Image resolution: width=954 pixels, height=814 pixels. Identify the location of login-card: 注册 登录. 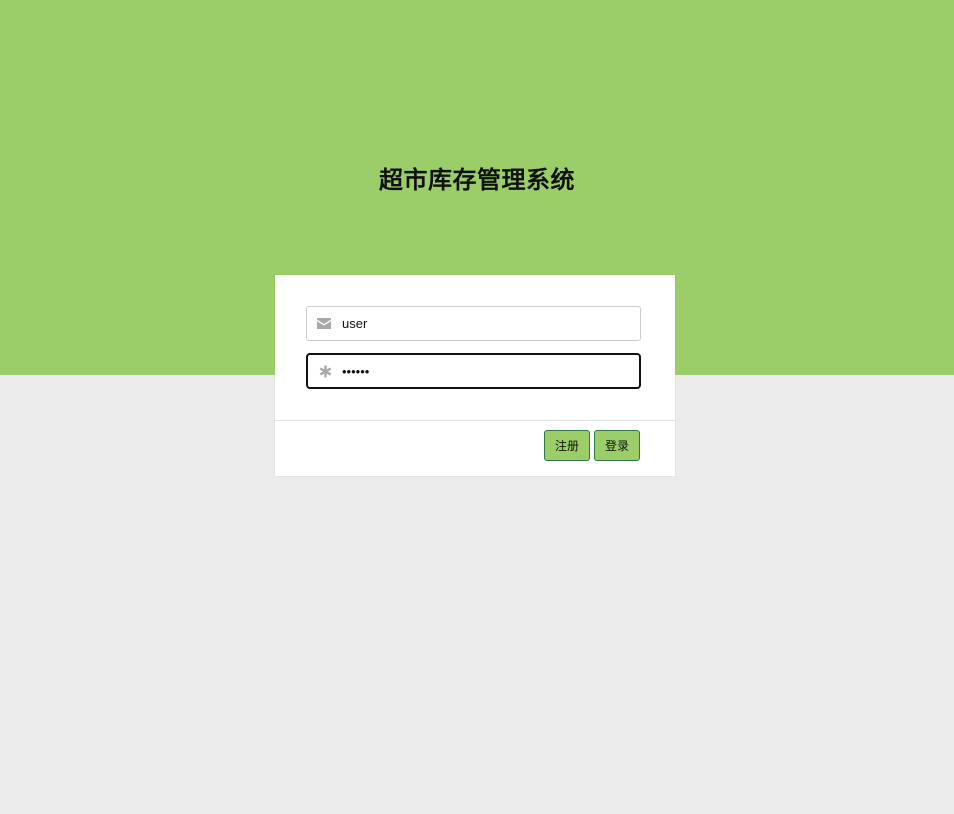
(475, 375).